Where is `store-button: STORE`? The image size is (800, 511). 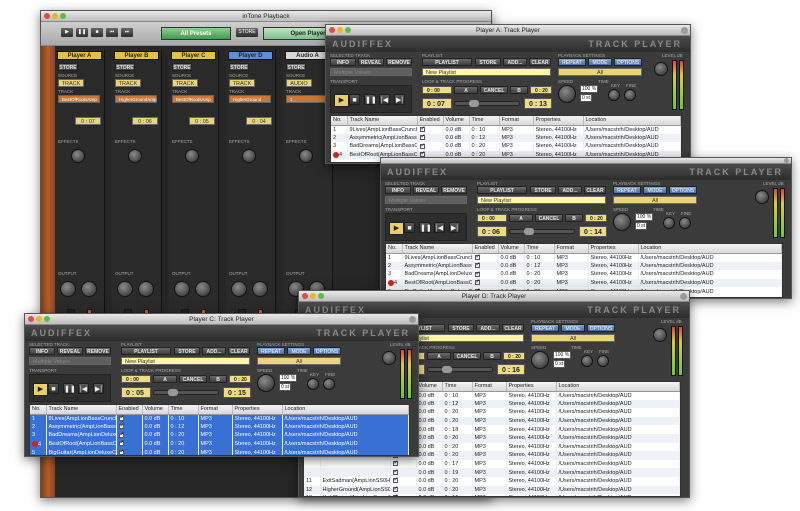 store-button: STORE is located at coordinates (488, 62).